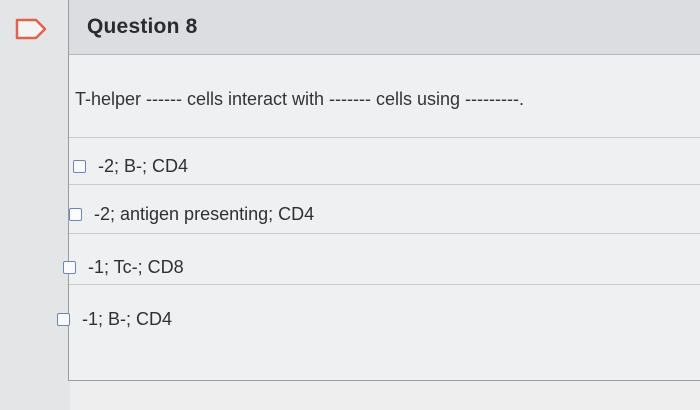 The width and height of the screenshot is (700, 410). Describe the element at coordinates (204, 214) in the screenshot. I see `answer-option-label: -2; antigen presenting; CD4` at that location.